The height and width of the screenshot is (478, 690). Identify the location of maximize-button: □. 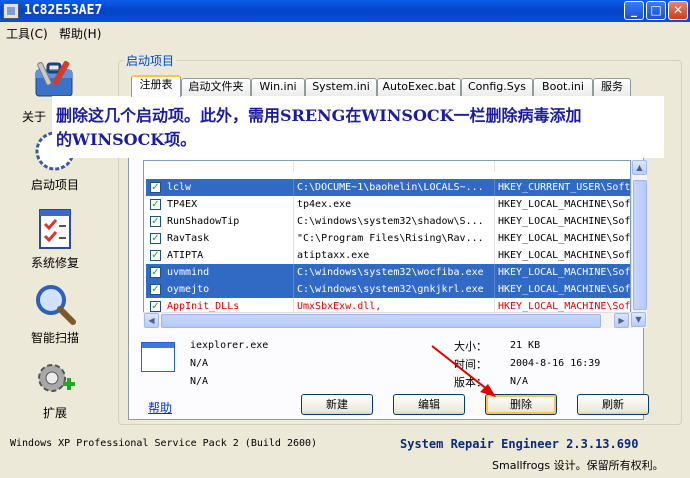
(656, 10).